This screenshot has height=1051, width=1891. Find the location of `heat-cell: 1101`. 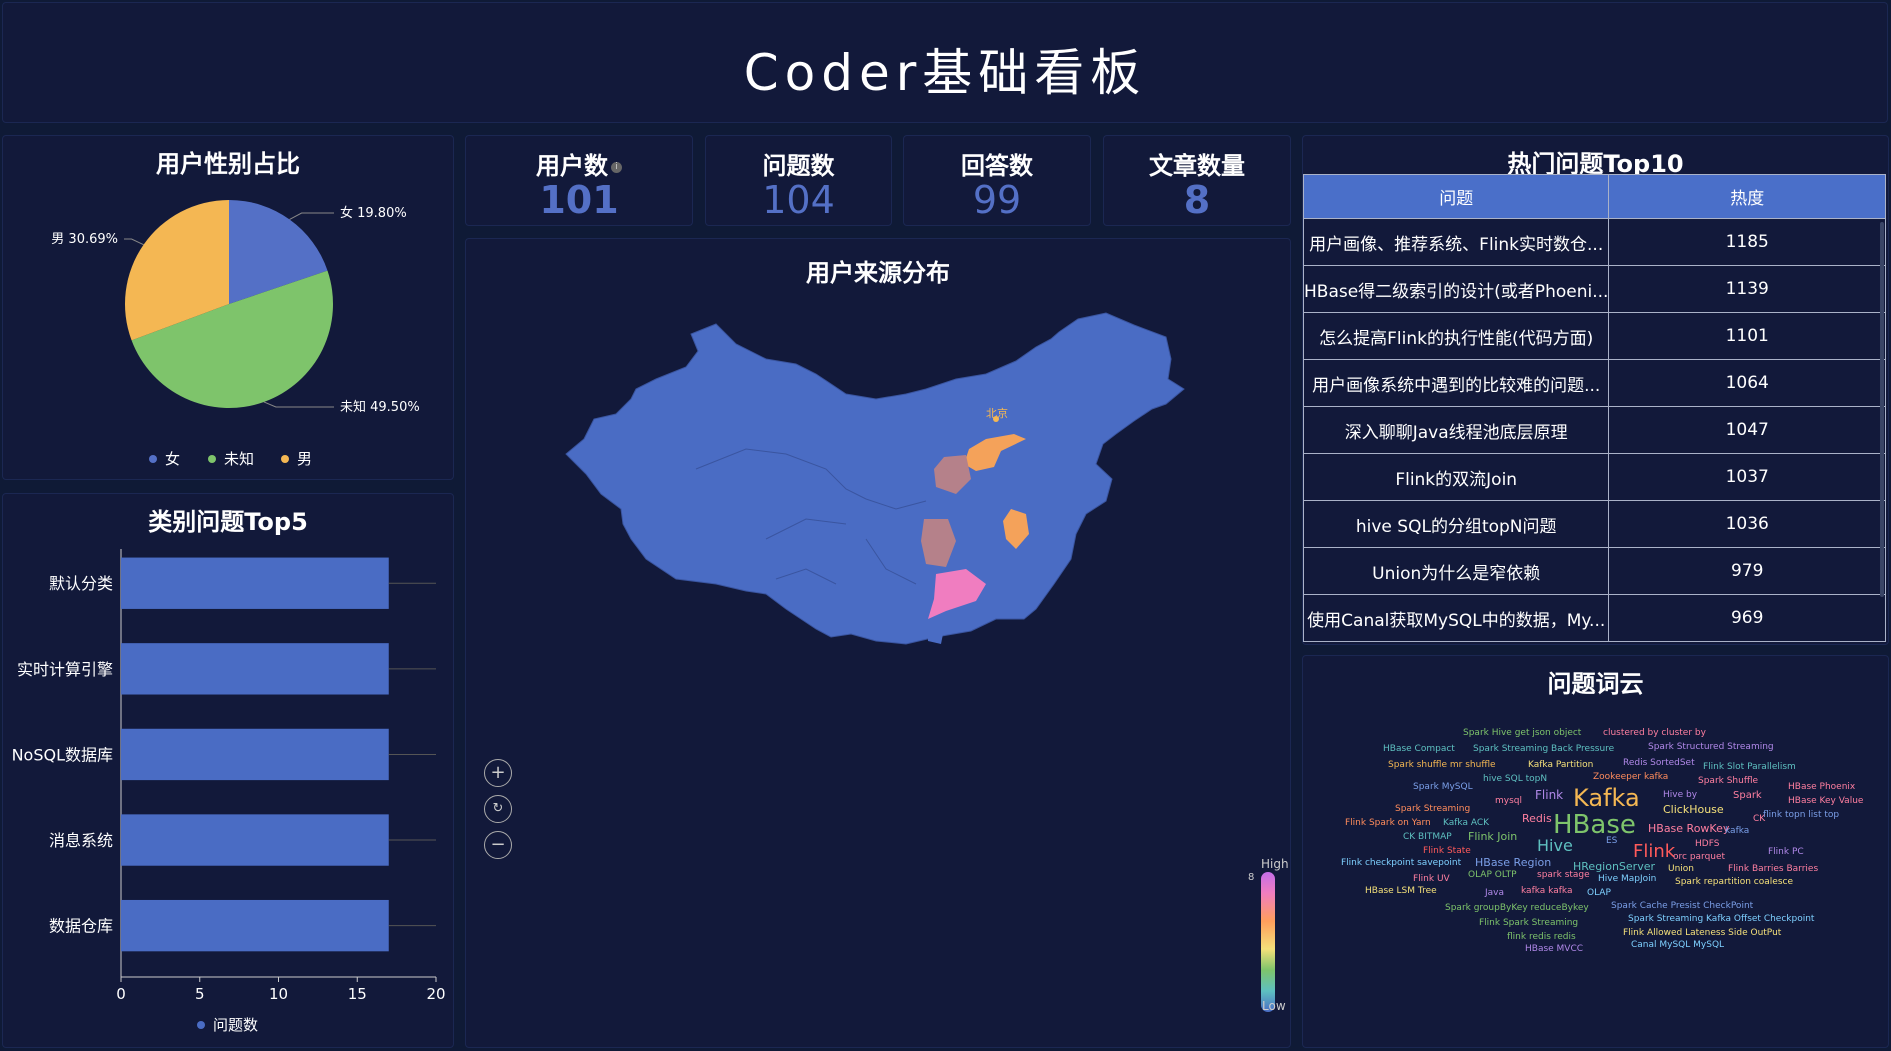

heat-cell: 1101 is located at coordinates (1747, 336).